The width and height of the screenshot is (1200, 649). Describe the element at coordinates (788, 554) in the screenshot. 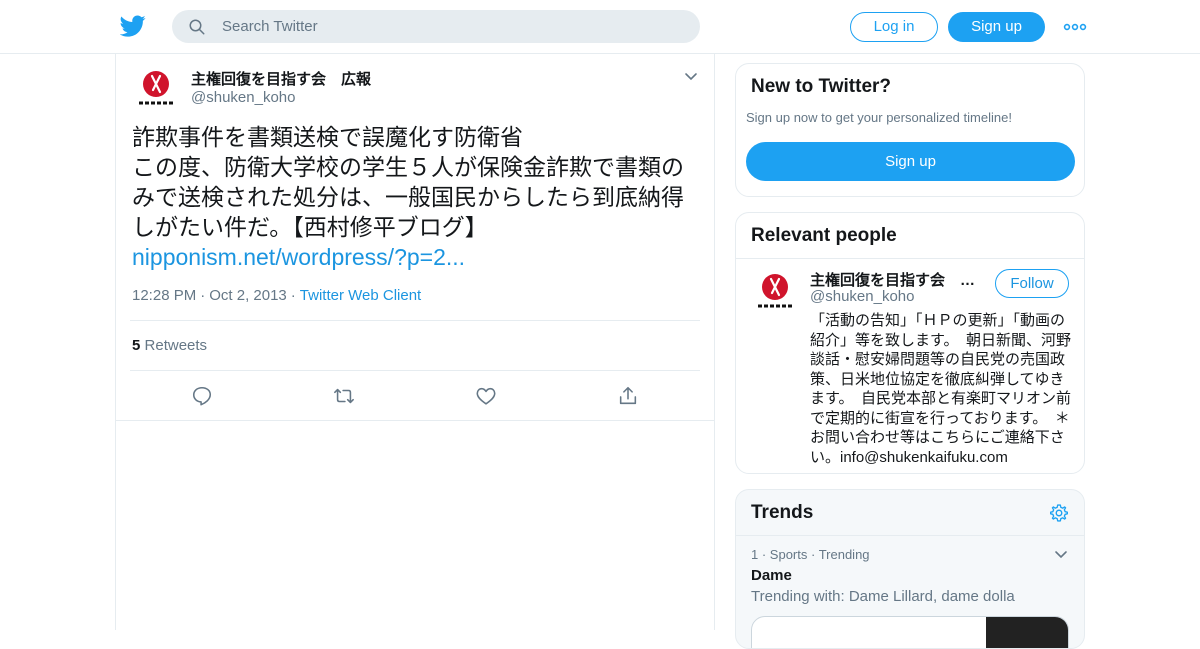

I see `trend-category: Sports` at that location.